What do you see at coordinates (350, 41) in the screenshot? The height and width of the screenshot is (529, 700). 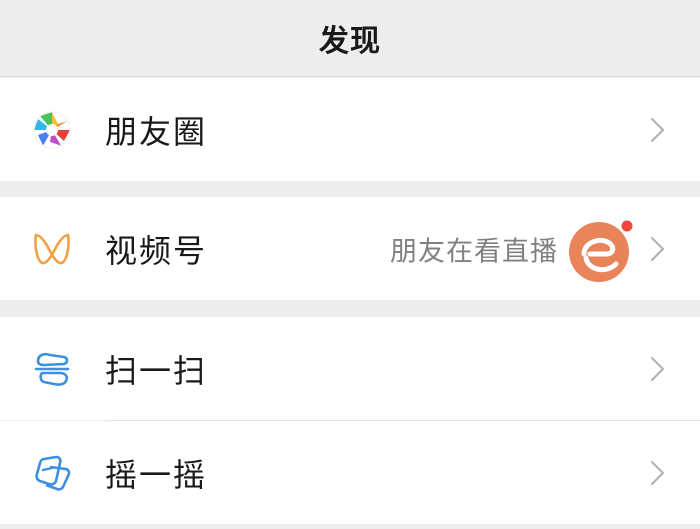 I see `page-title: 发现` at bounding box center [350, 41].